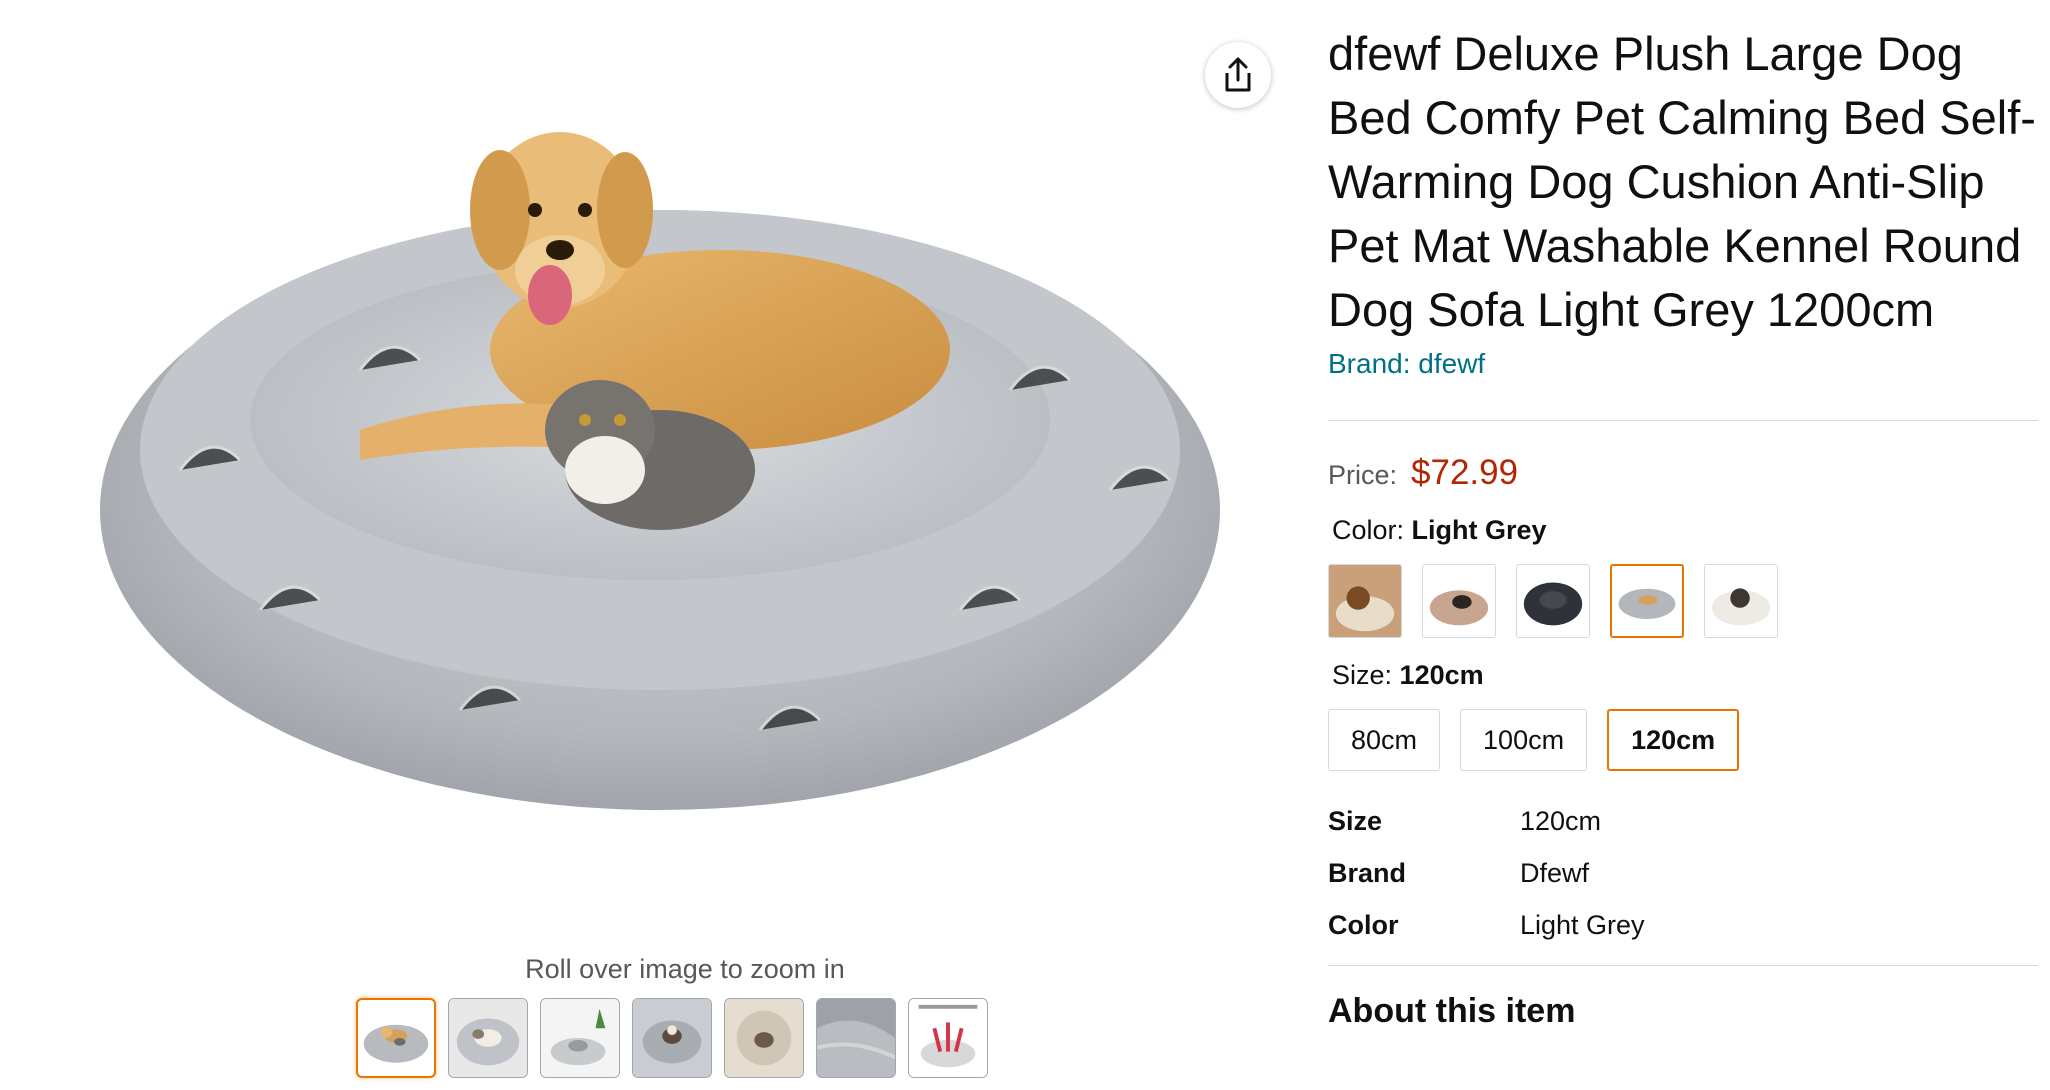 Image resolution: width=2050 pixels, height=1090 pixels. What do you see at coordinates (1367, 872) in the screenshot?
I see `spec-key: Brand` at bounding box center [1367, 872].